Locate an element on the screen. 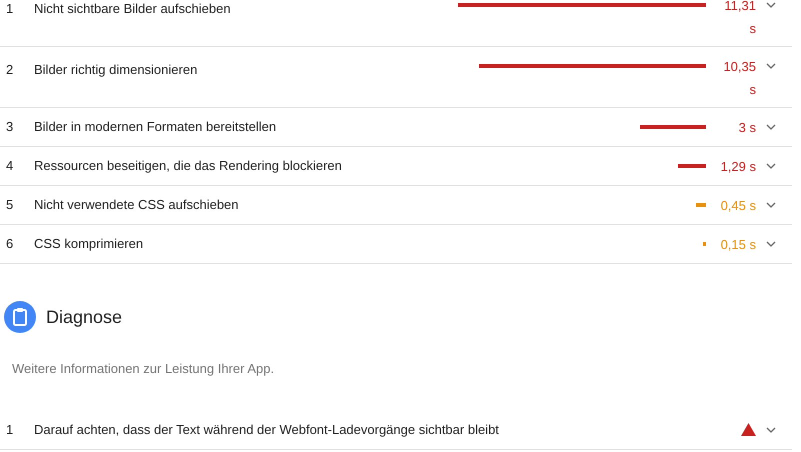 This screenshot has height=452, width=801. audit-title: Bilder in modernen Formaten bereitstellen is located at coordinates (156, 127).